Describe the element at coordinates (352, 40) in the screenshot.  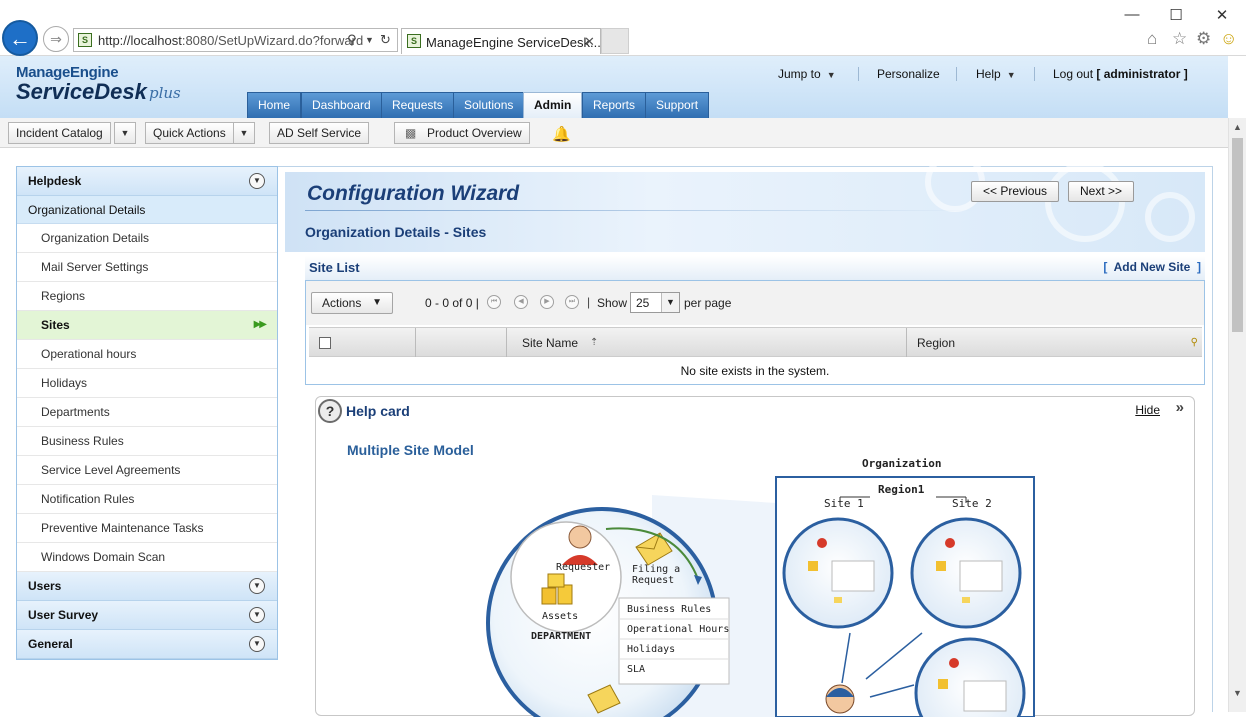
I see `search-icon: ⚲` at that location.